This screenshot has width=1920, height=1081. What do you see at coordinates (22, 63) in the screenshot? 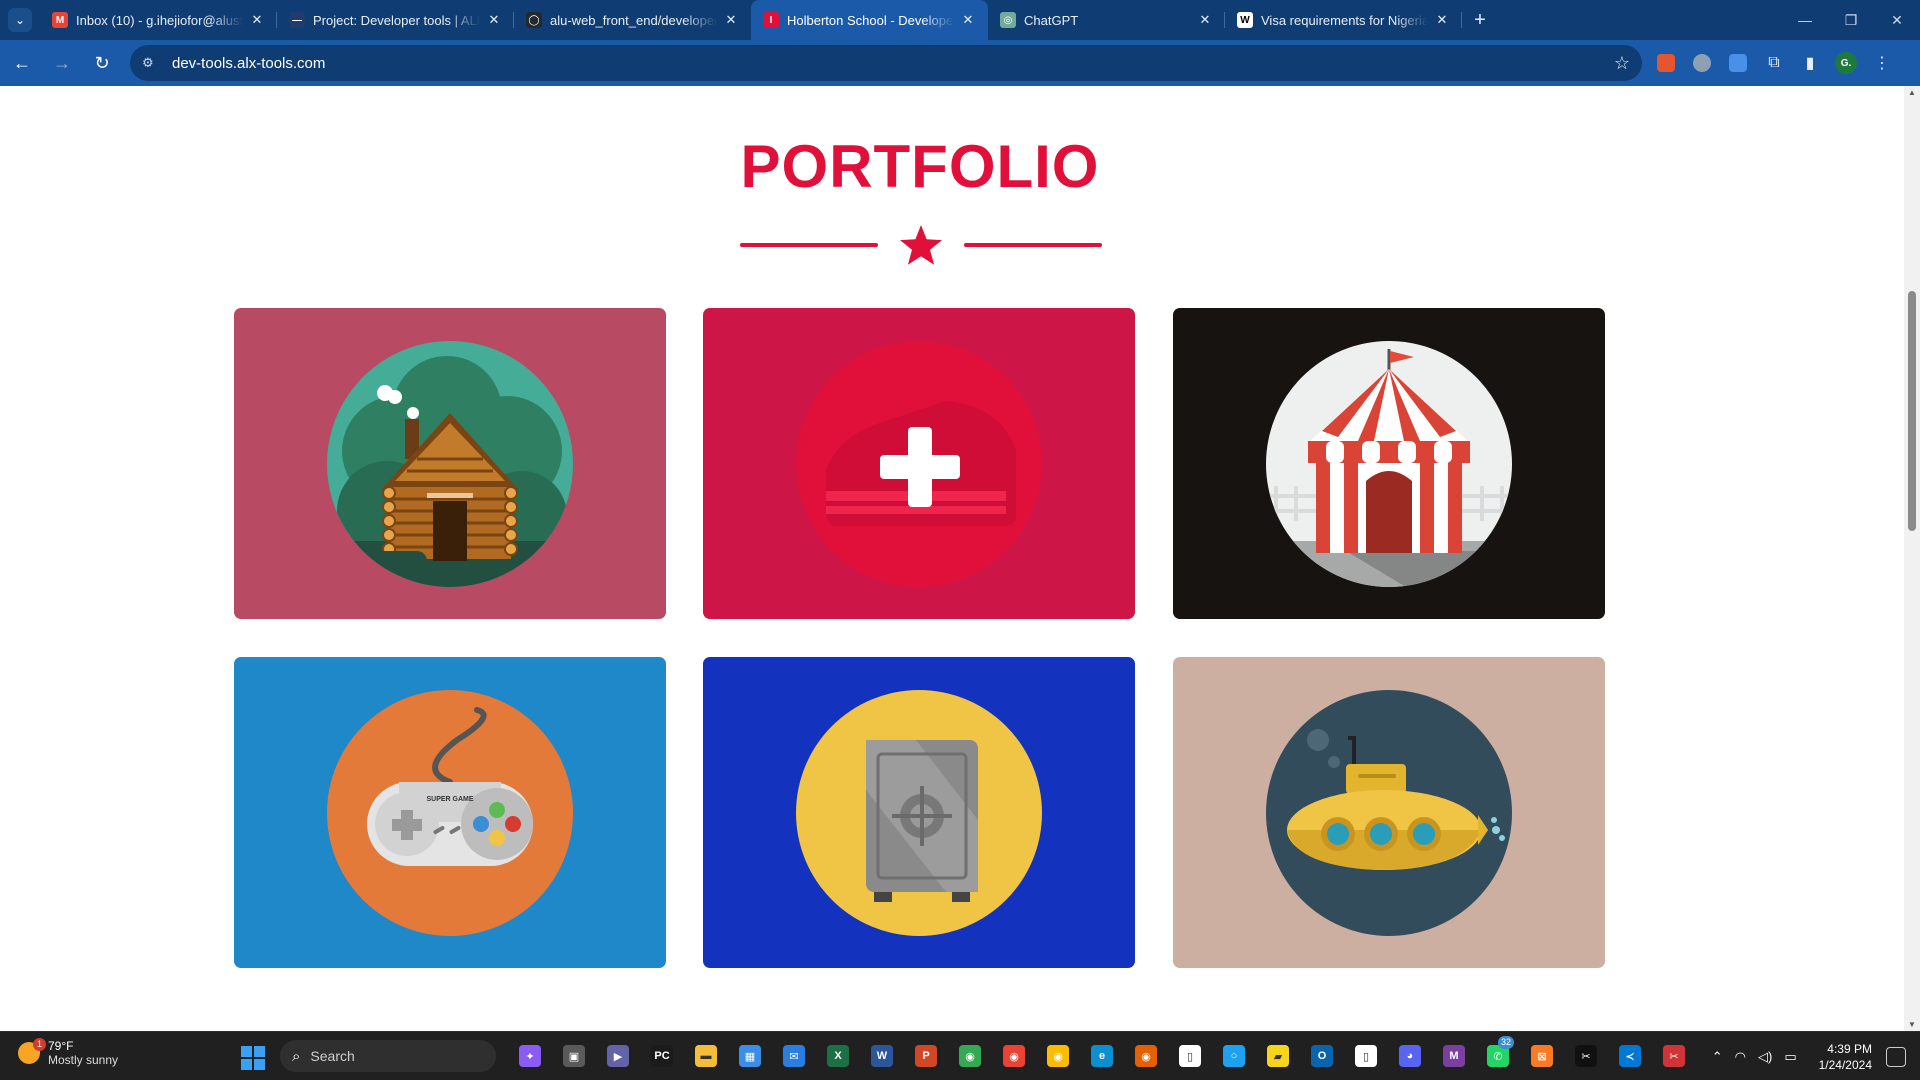
I see `back-button: ←` at bounding box center [22, 63].